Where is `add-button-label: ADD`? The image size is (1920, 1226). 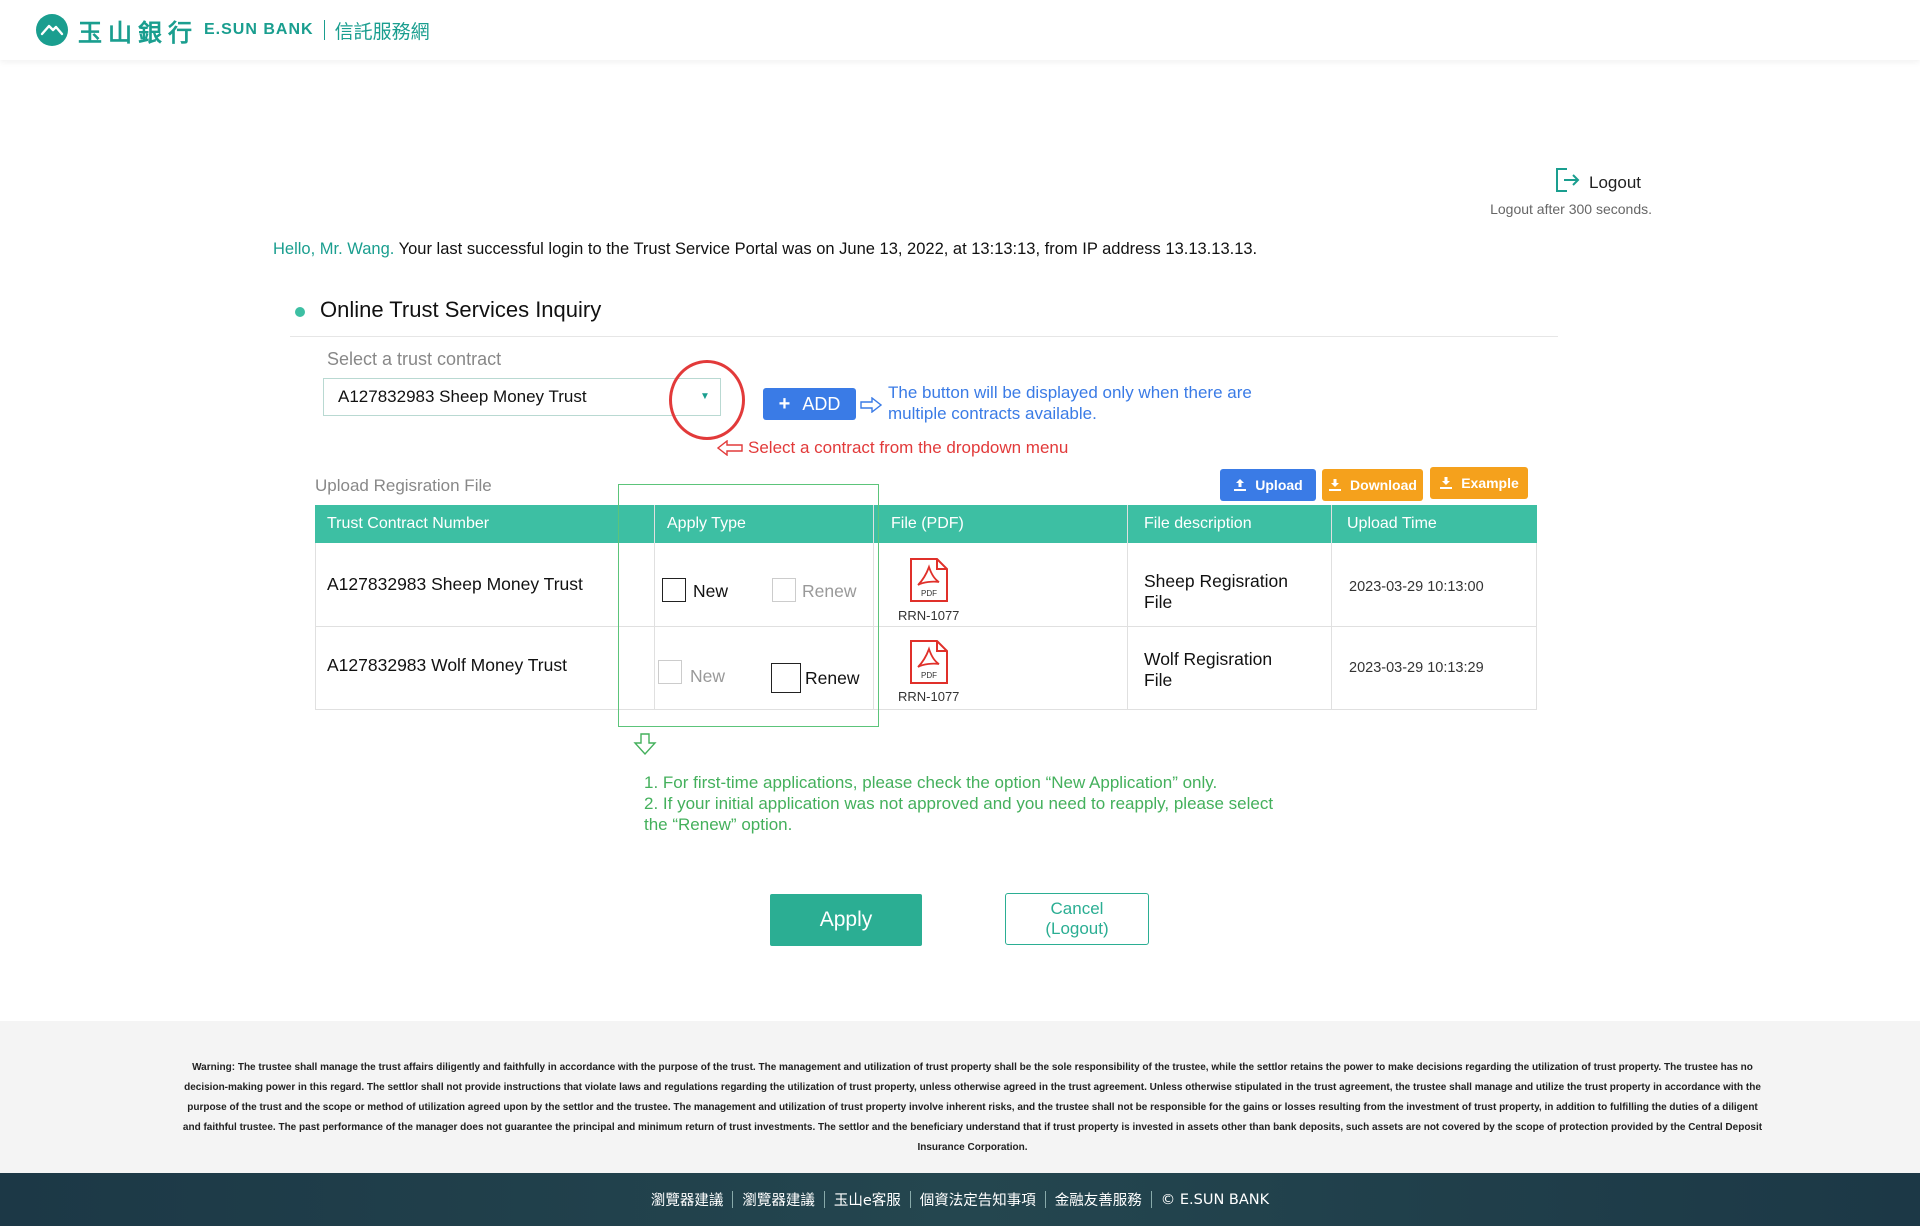 add-button-label: ADD is located at coordinates (821, 403).